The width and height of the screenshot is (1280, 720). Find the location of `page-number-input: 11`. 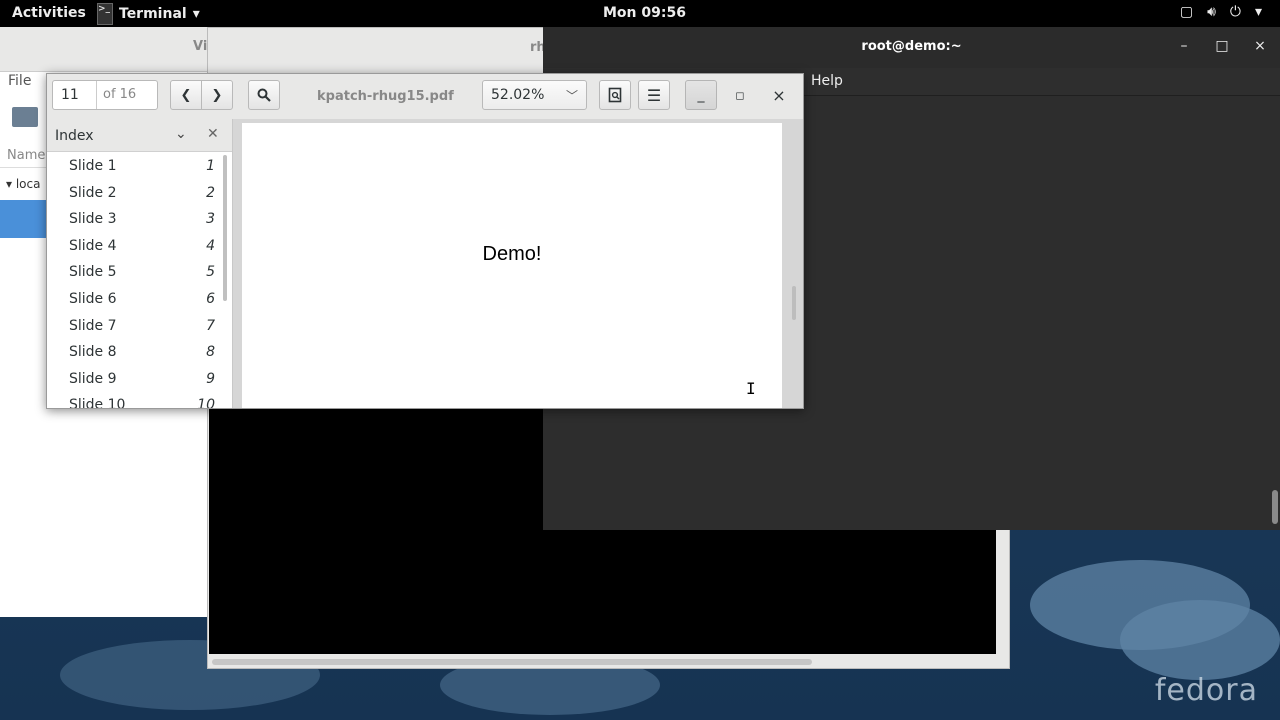

page-number-input: 11 is located at coordinates (75, 95).